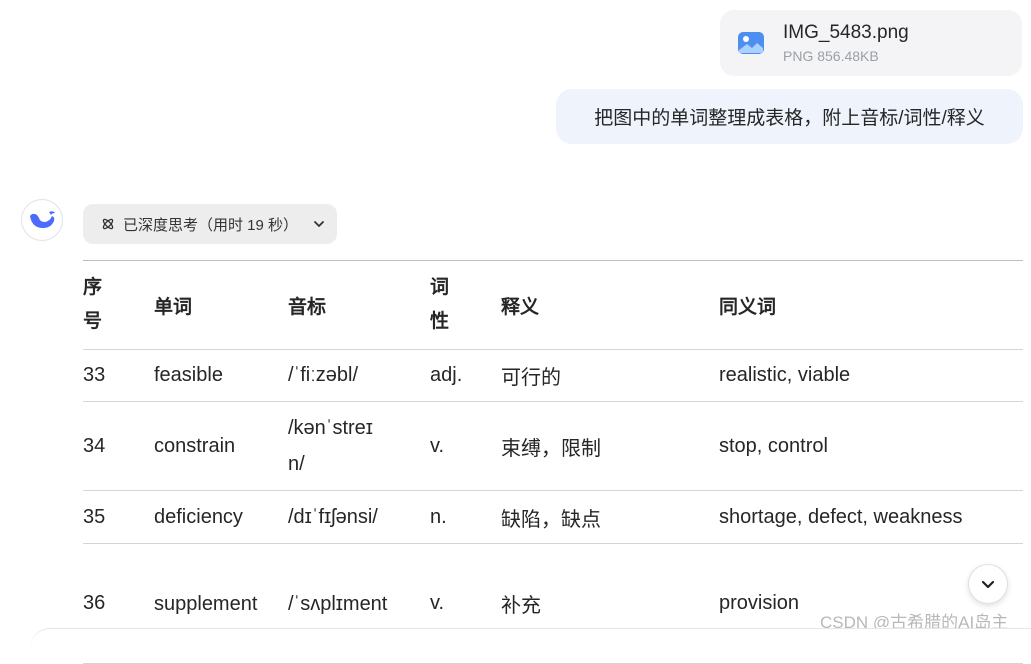 The height and width of the screenshot is (664, 1031). I want to click on cell-word: constrain, so click(221, 446).